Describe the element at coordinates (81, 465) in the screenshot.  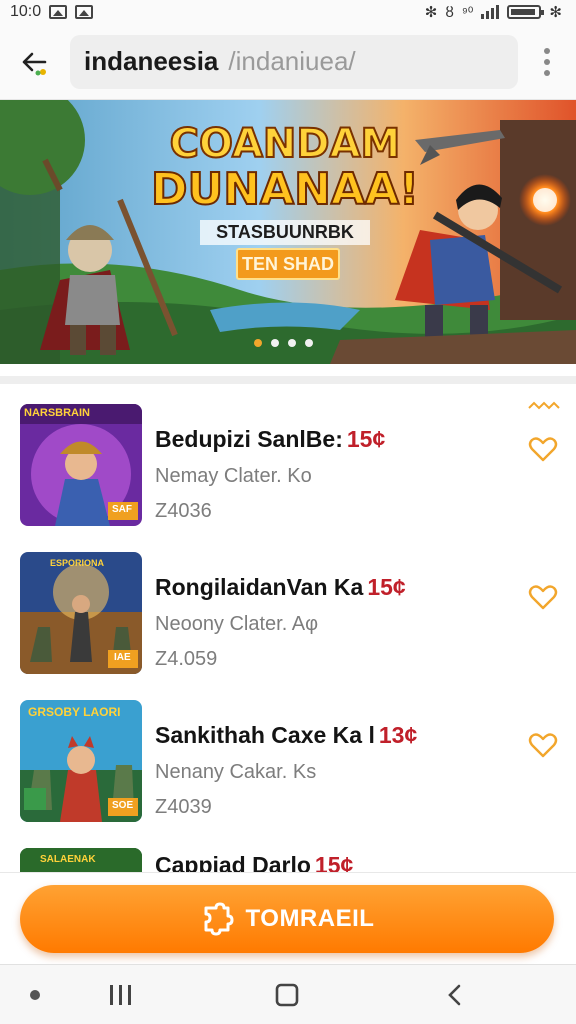
I see `game-thumbnail: NARSBRAIN SAF` at that location.